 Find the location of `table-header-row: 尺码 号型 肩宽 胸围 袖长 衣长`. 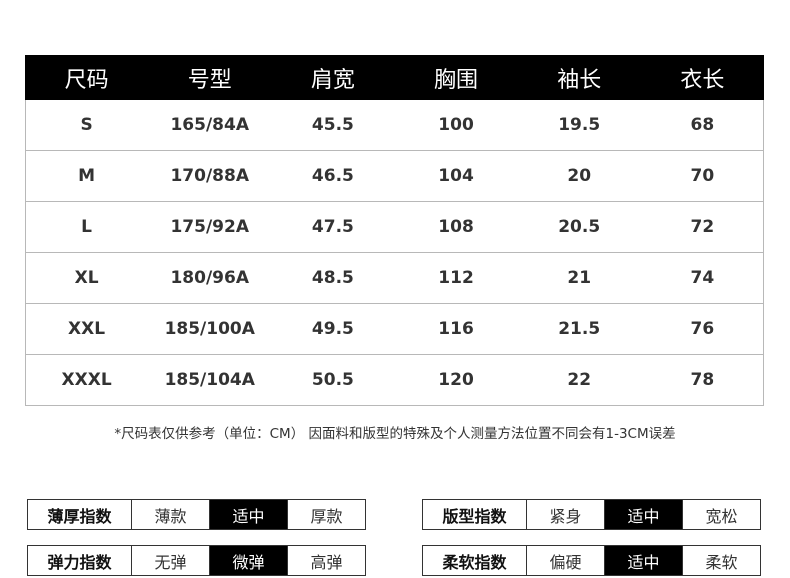

table-header-row: 尺码 号型 肩宽 胸围 袖长 衣长 is located at coordinates (394, 77).